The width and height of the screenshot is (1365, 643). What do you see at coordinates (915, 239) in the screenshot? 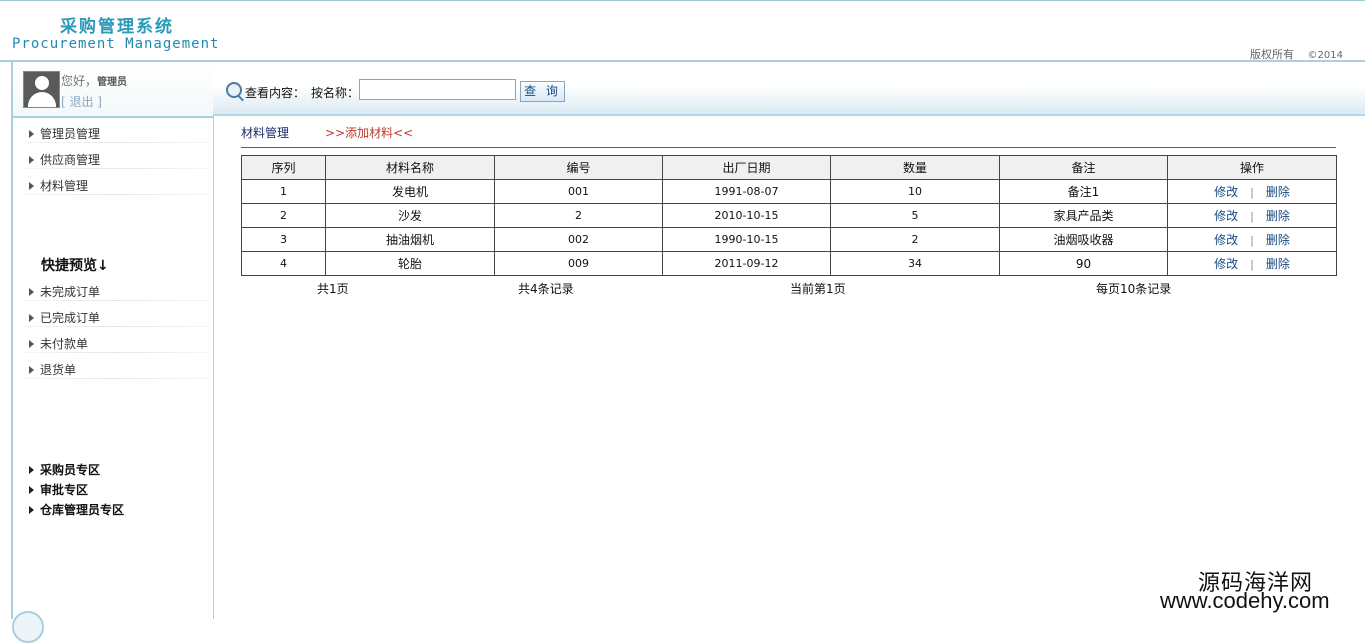
I see `cell-qty: 2` at bounding box center [915, 239].